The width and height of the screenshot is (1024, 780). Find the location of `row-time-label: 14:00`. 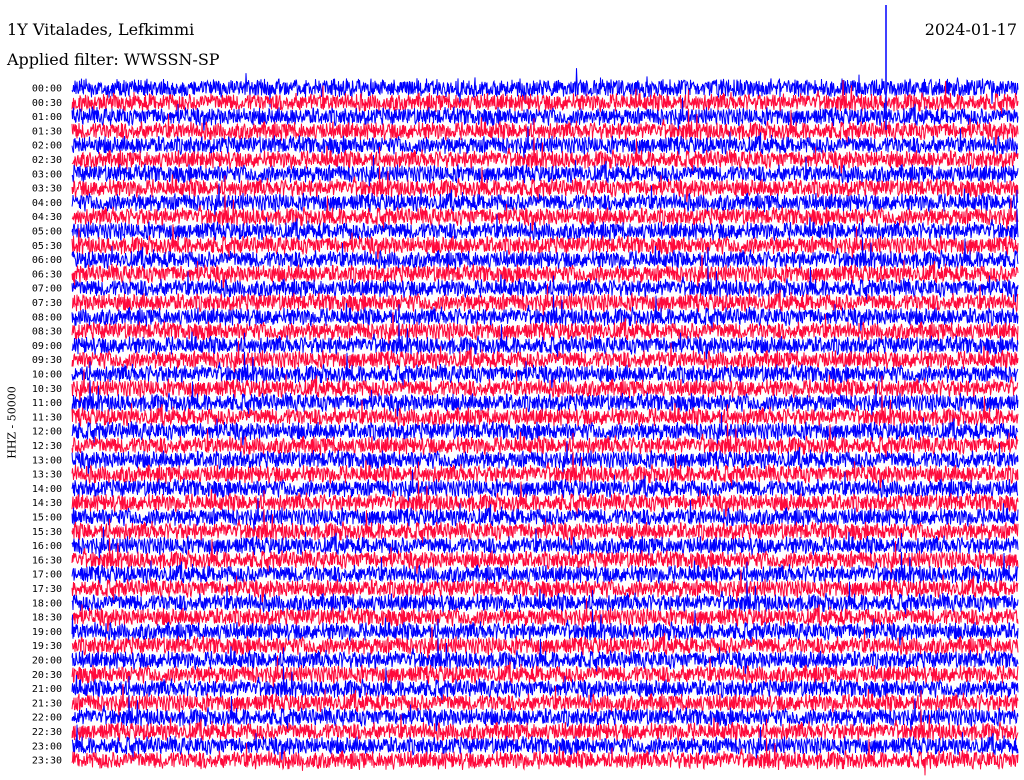

row-time-label: 14:00 is located at coordinates (47, 489).